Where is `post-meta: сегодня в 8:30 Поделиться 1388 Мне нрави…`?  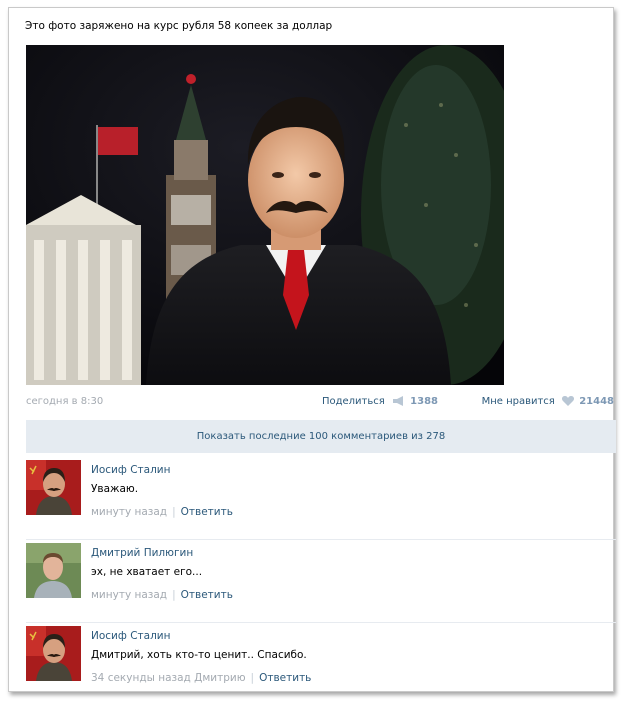
post-meta: сегодня в 8:30 Поделиться 1388 Мне нрави… is located at coordinates (320, 403).